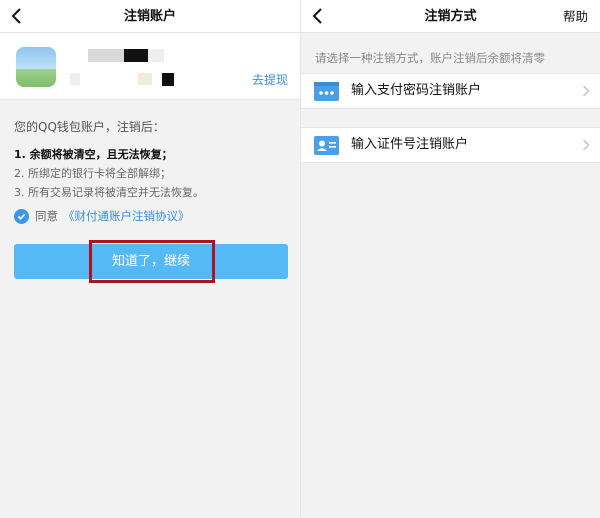 The image size is (600, 518). What do you see at coordinates (145, 79) in the screenshot?
I see `redacted-account` at bounding box center [145, 79].